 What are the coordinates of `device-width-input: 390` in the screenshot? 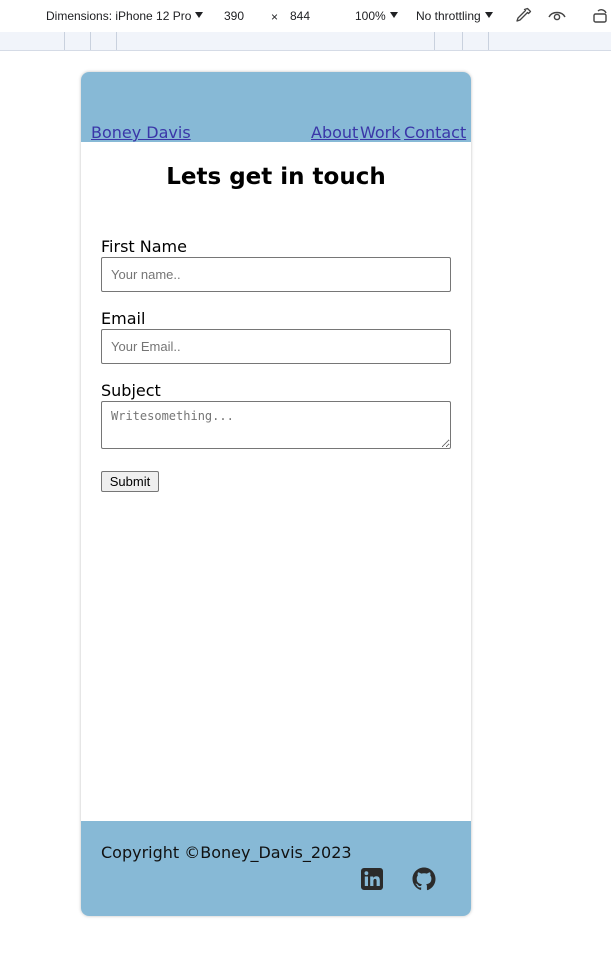 It's located at (234, 16).